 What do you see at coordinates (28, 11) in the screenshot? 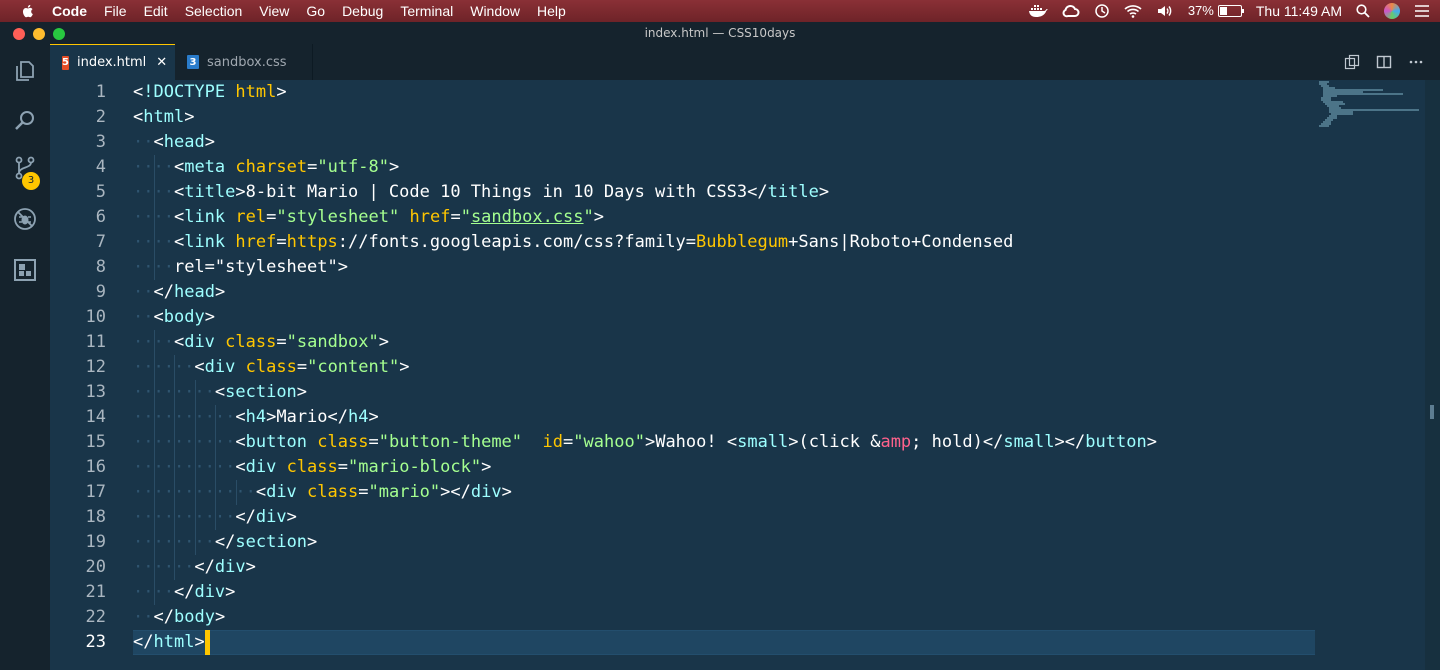
I see `apple-icon` at bounding box center [28, 11].